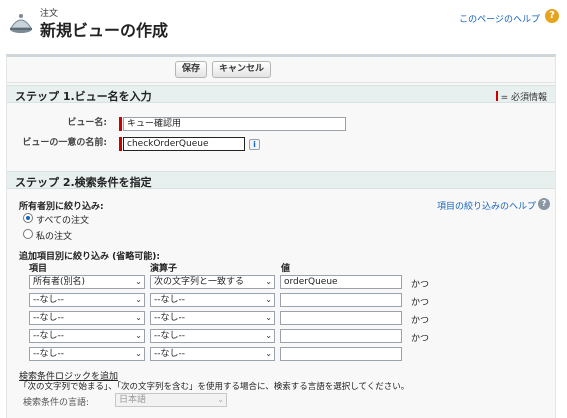 This screenshot has width=567, height=418. I want to click on radio-all-orders-label: すべての注文, so click(63, 221).